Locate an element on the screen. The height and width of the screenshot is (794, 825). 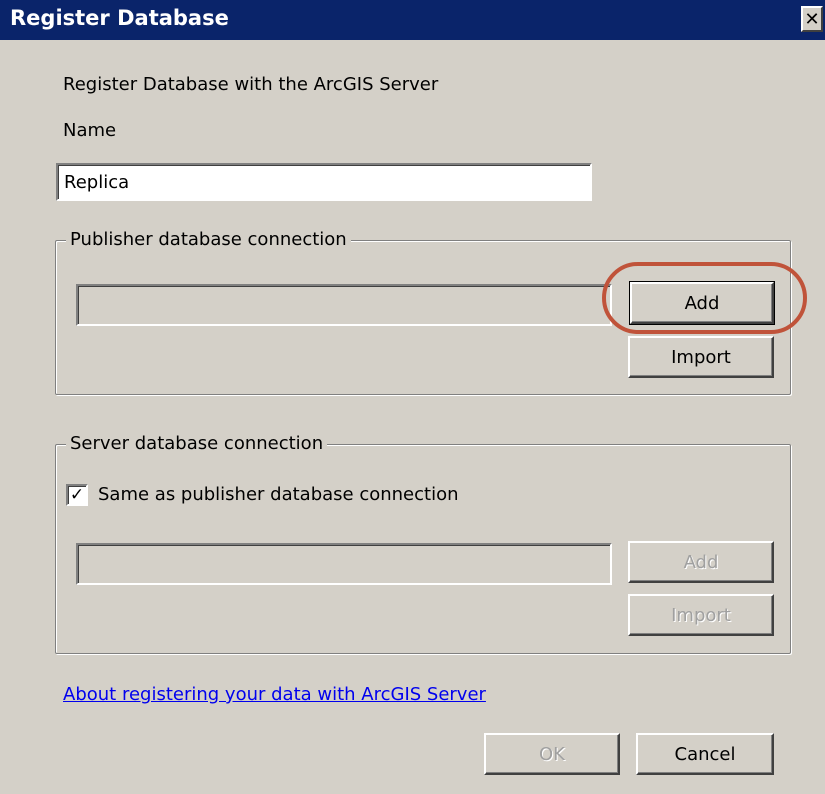
publisher-import-label: Import is located at coordinates (701, 357).